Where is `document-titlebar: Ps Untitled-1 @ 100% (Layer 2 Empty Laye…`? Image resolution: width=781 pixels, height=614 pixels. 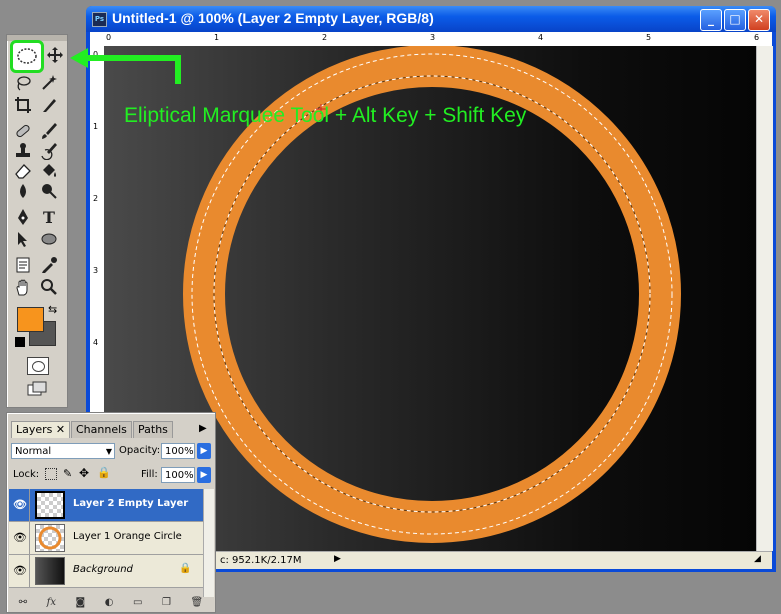 document-titlebar: Ps Untitled-1 @ 100% (Layer 2 Empty Laye… is located at coordinates (431, 19).